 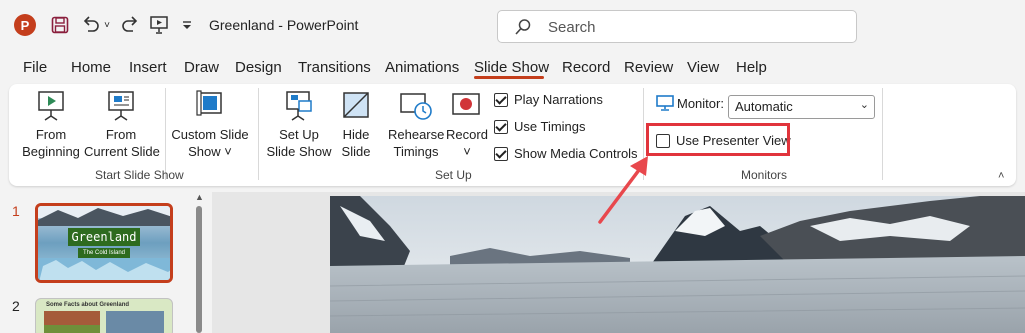 I want to click on undo-icon, so click(x=91, y=25).